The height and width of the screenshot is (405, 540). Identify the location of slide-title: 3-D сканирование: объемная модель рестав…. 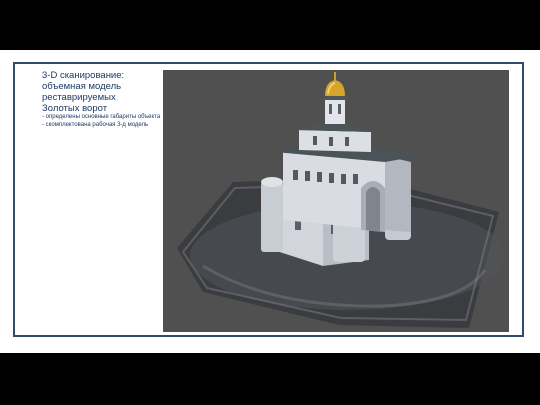
(83, 92).